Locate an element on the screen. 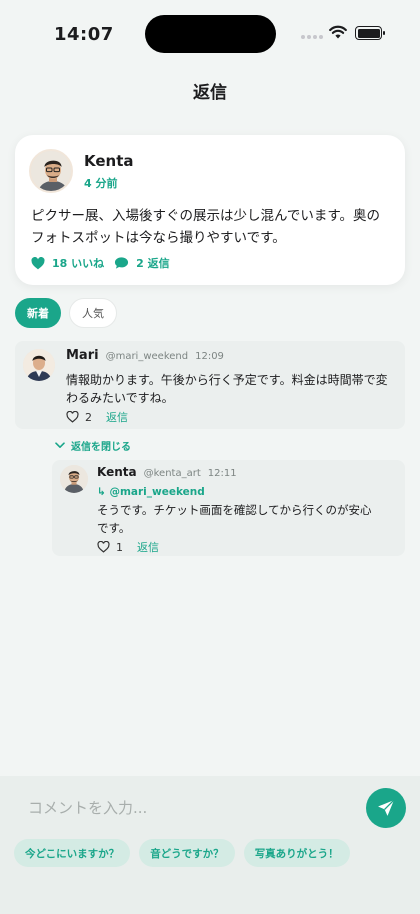 This screenshot has width=420, height=914. comment-input is located at coordinates (184, 808).